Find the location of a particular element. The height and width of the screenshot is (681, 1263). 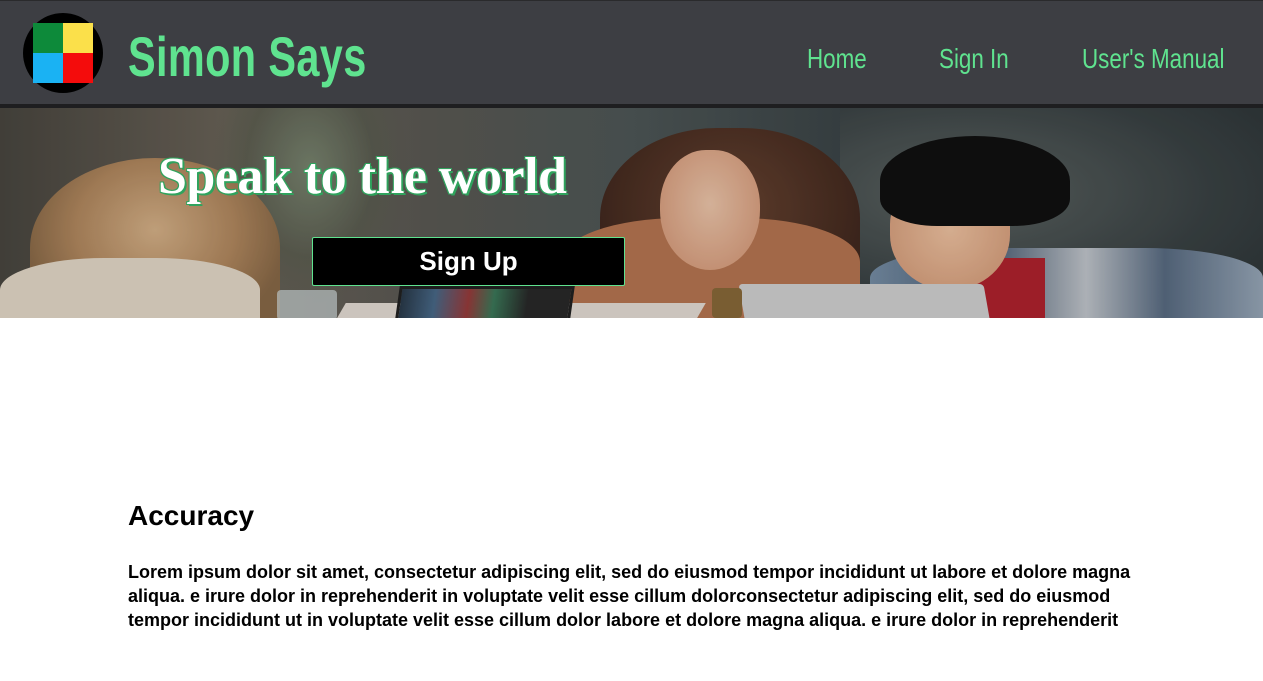

simon-says-logo-icon is located at coordinates (63, 53).